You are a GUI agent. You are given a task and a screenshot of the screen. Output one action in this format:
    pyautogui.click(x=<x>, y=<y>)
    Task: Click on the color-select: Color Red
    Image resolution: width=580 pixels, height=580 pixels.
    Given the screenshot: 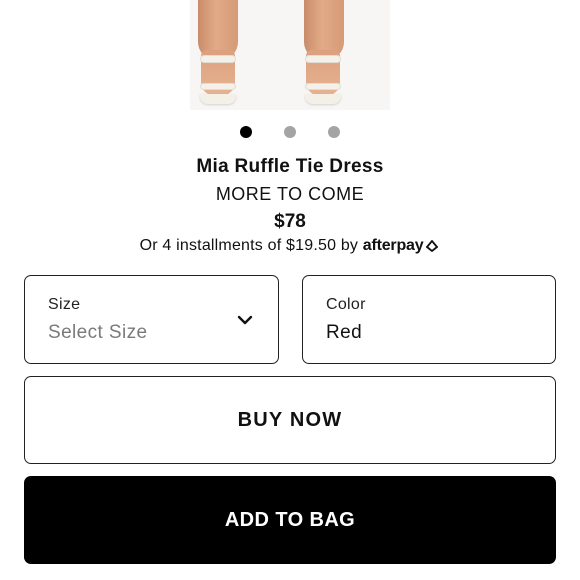 What is the action you would take?
    pyautogui.click(x=429, y=319)
    